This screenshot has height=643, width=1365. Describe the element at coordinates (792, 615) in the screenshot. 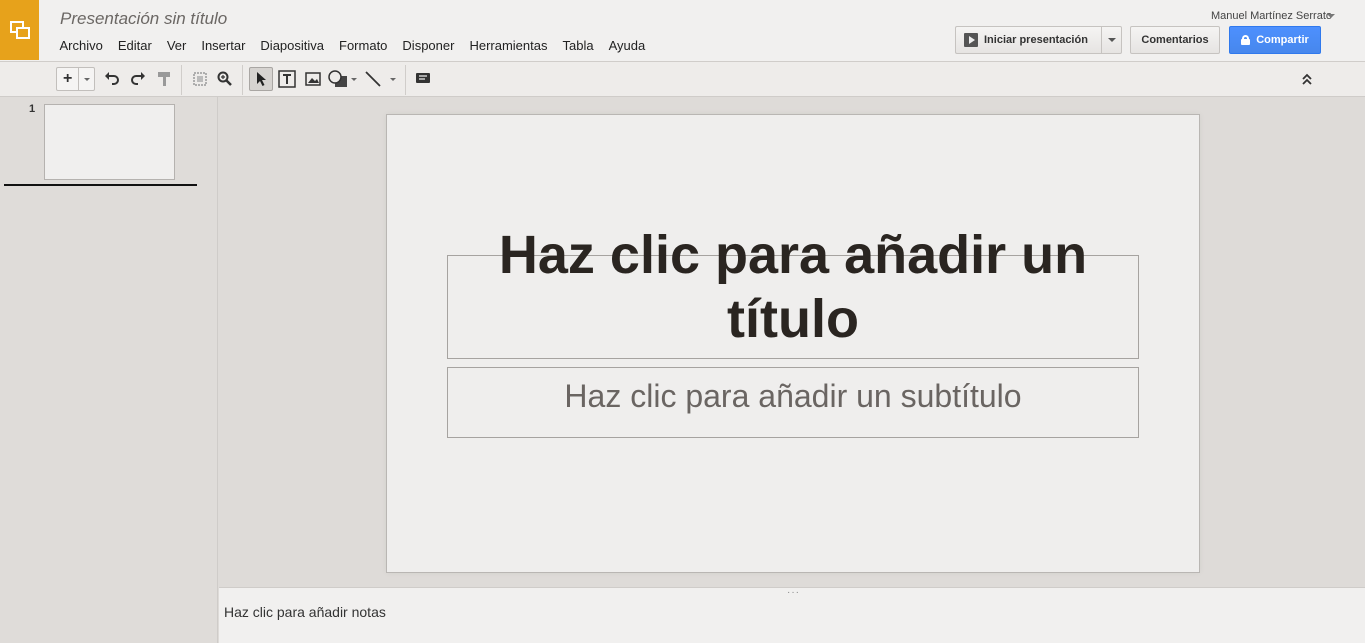

I see `speaker-notes: ··· Haz clic para añadir notas` at that location.